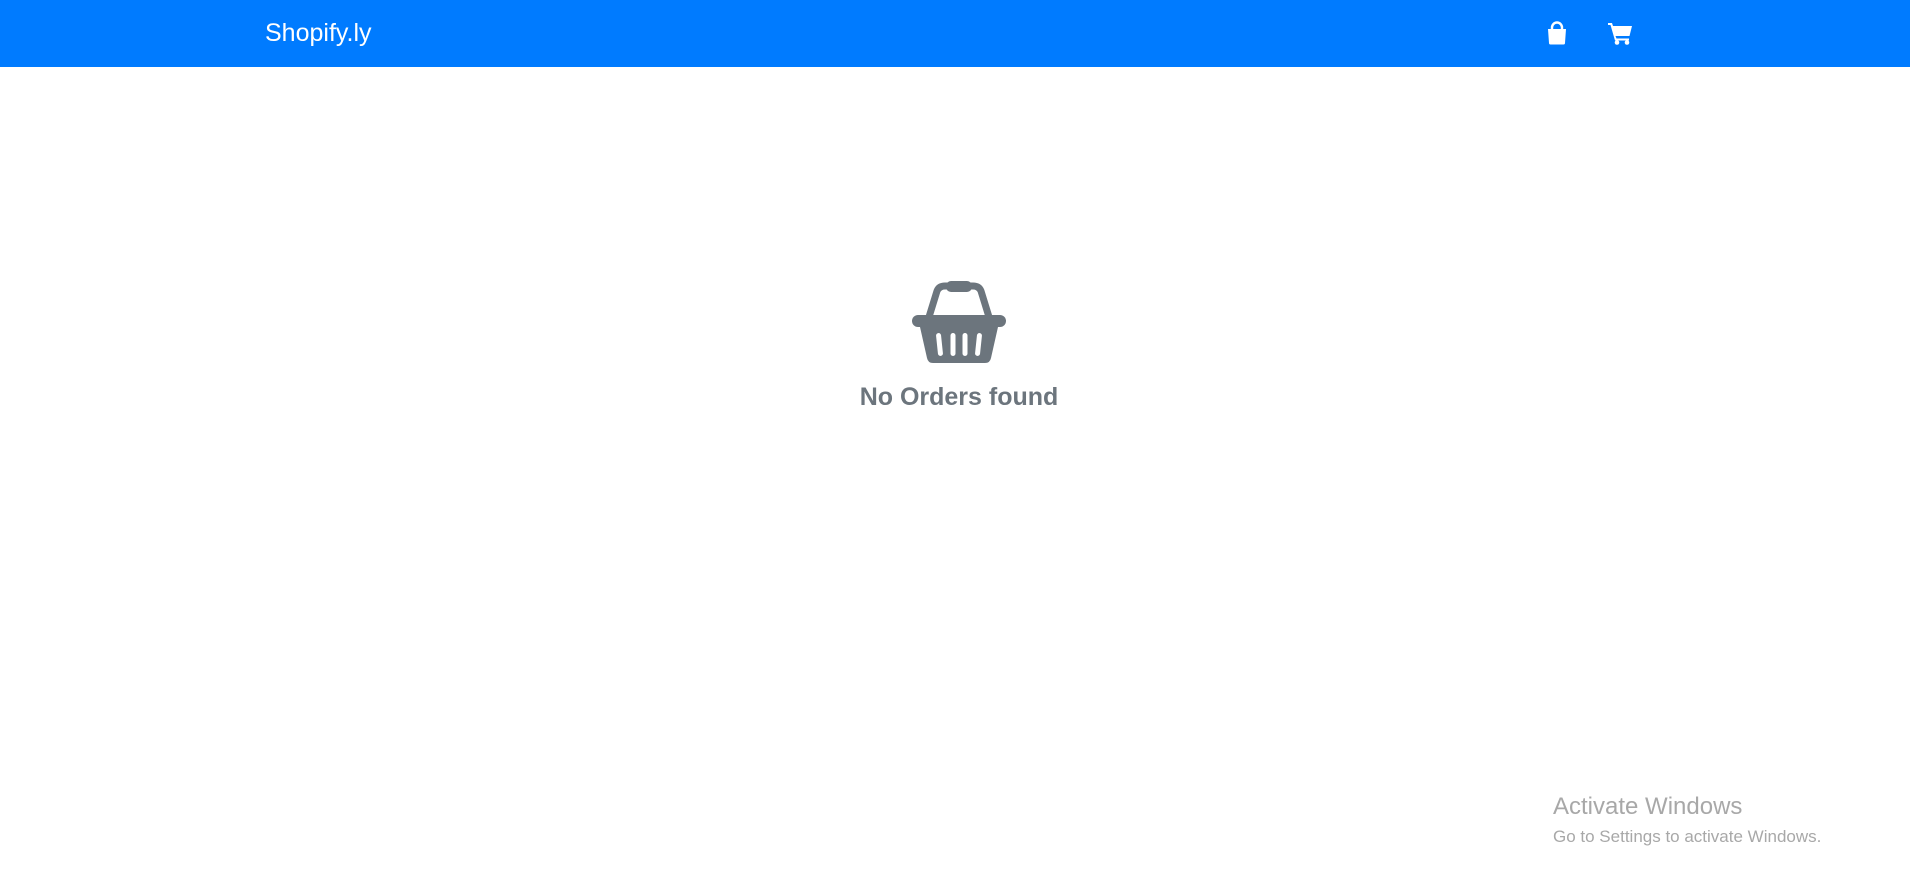 The image size is (1910, 893). Describe the element at coordinates (318, 33) in the screenshot. I see `brand-link: Shopify.ly` at that location.